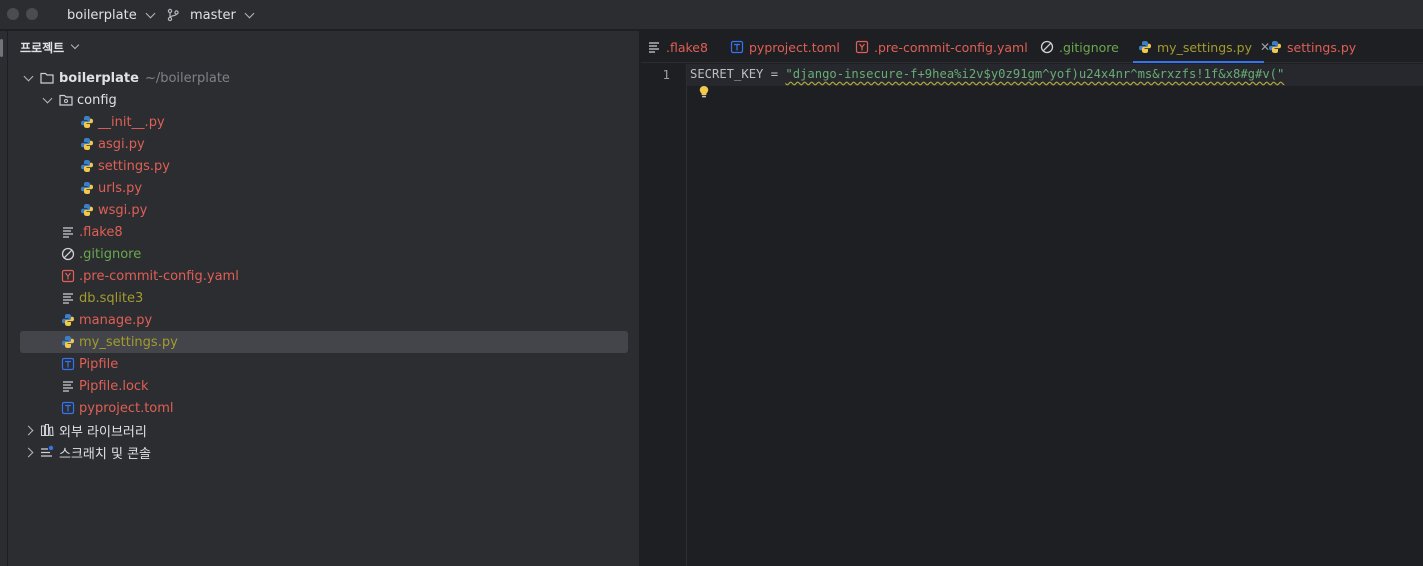  I want to click on tree-item-my-settings-py: my_settings.py, so click(324, 342).